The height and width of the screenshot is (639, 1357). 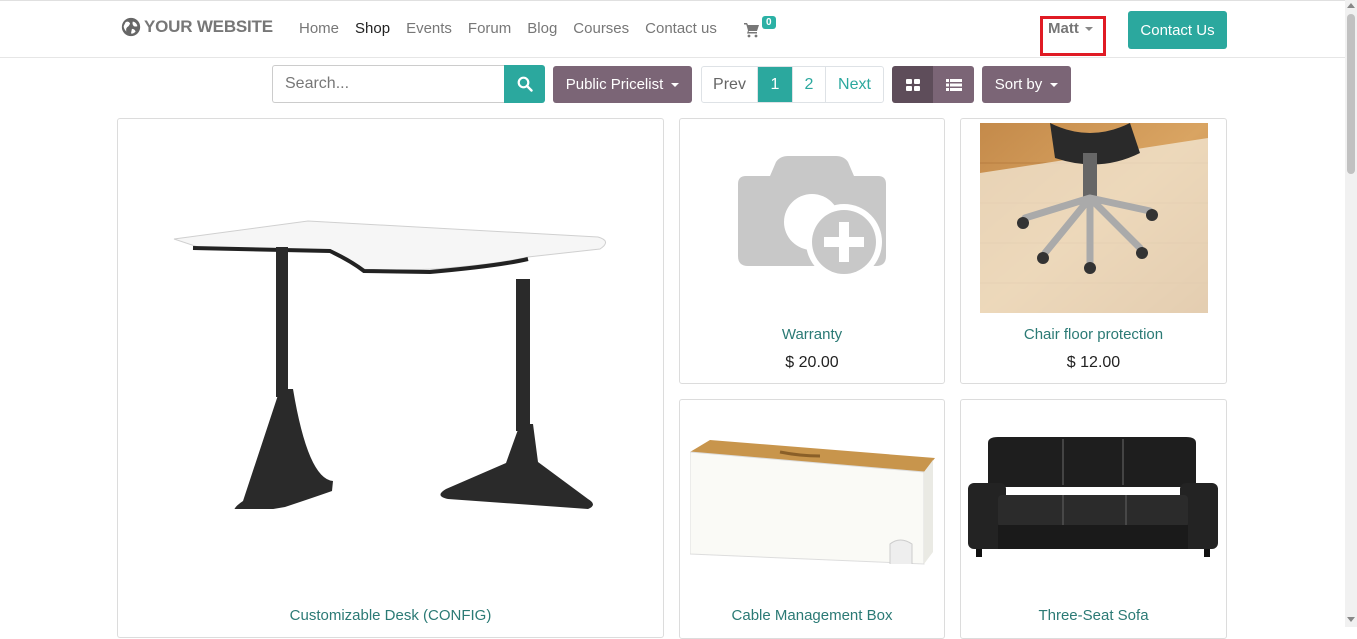 I want to click on chair-floor-image, so click(x=1094, y=218).